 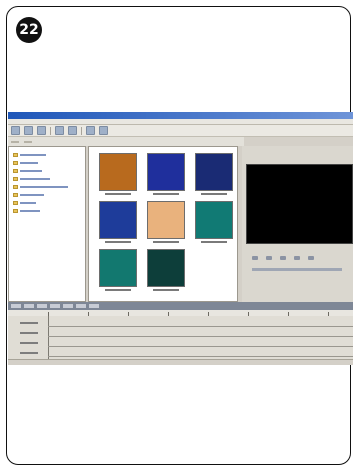 I want to click on transition-track-label, so click(x=28, y=332).